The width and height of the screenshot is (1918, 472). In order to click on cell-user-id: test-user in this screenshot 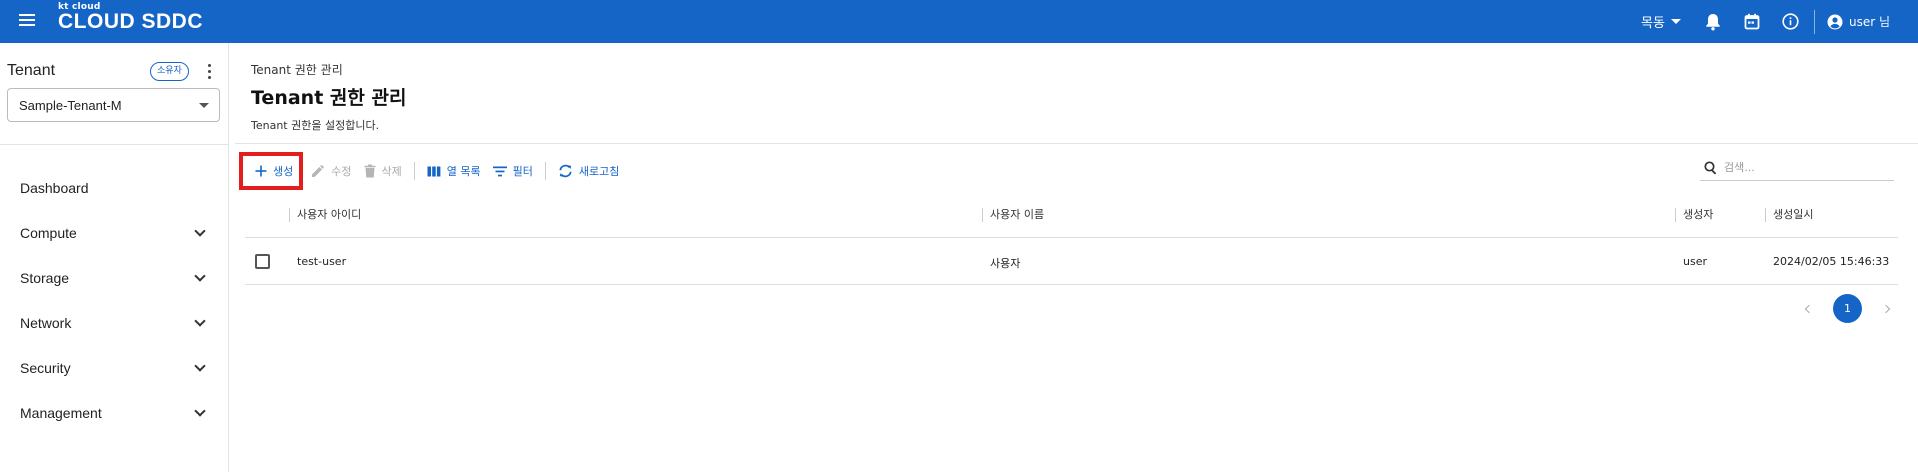, I will do `click(322, 261)`.